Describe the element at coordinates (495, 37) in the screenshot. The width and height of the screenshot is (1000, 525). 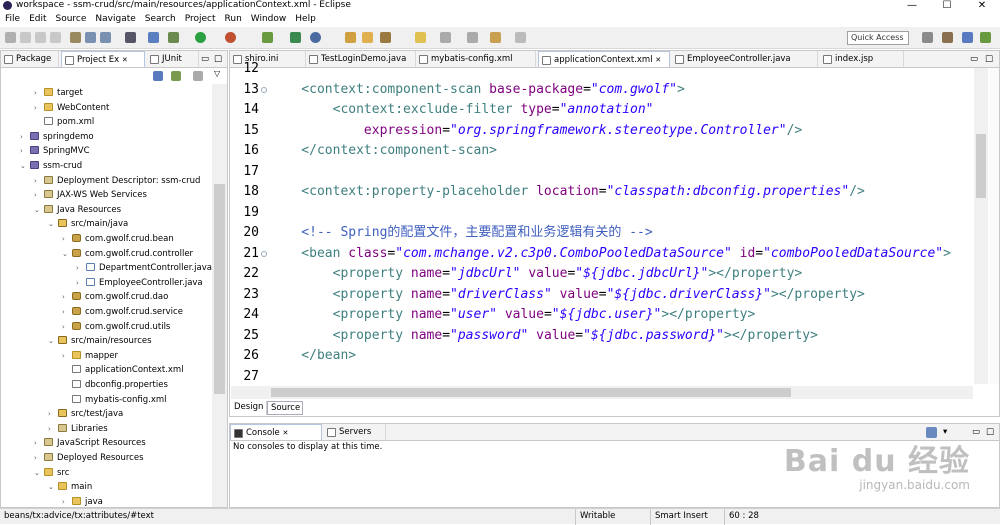
I see `back-icon` at that location.